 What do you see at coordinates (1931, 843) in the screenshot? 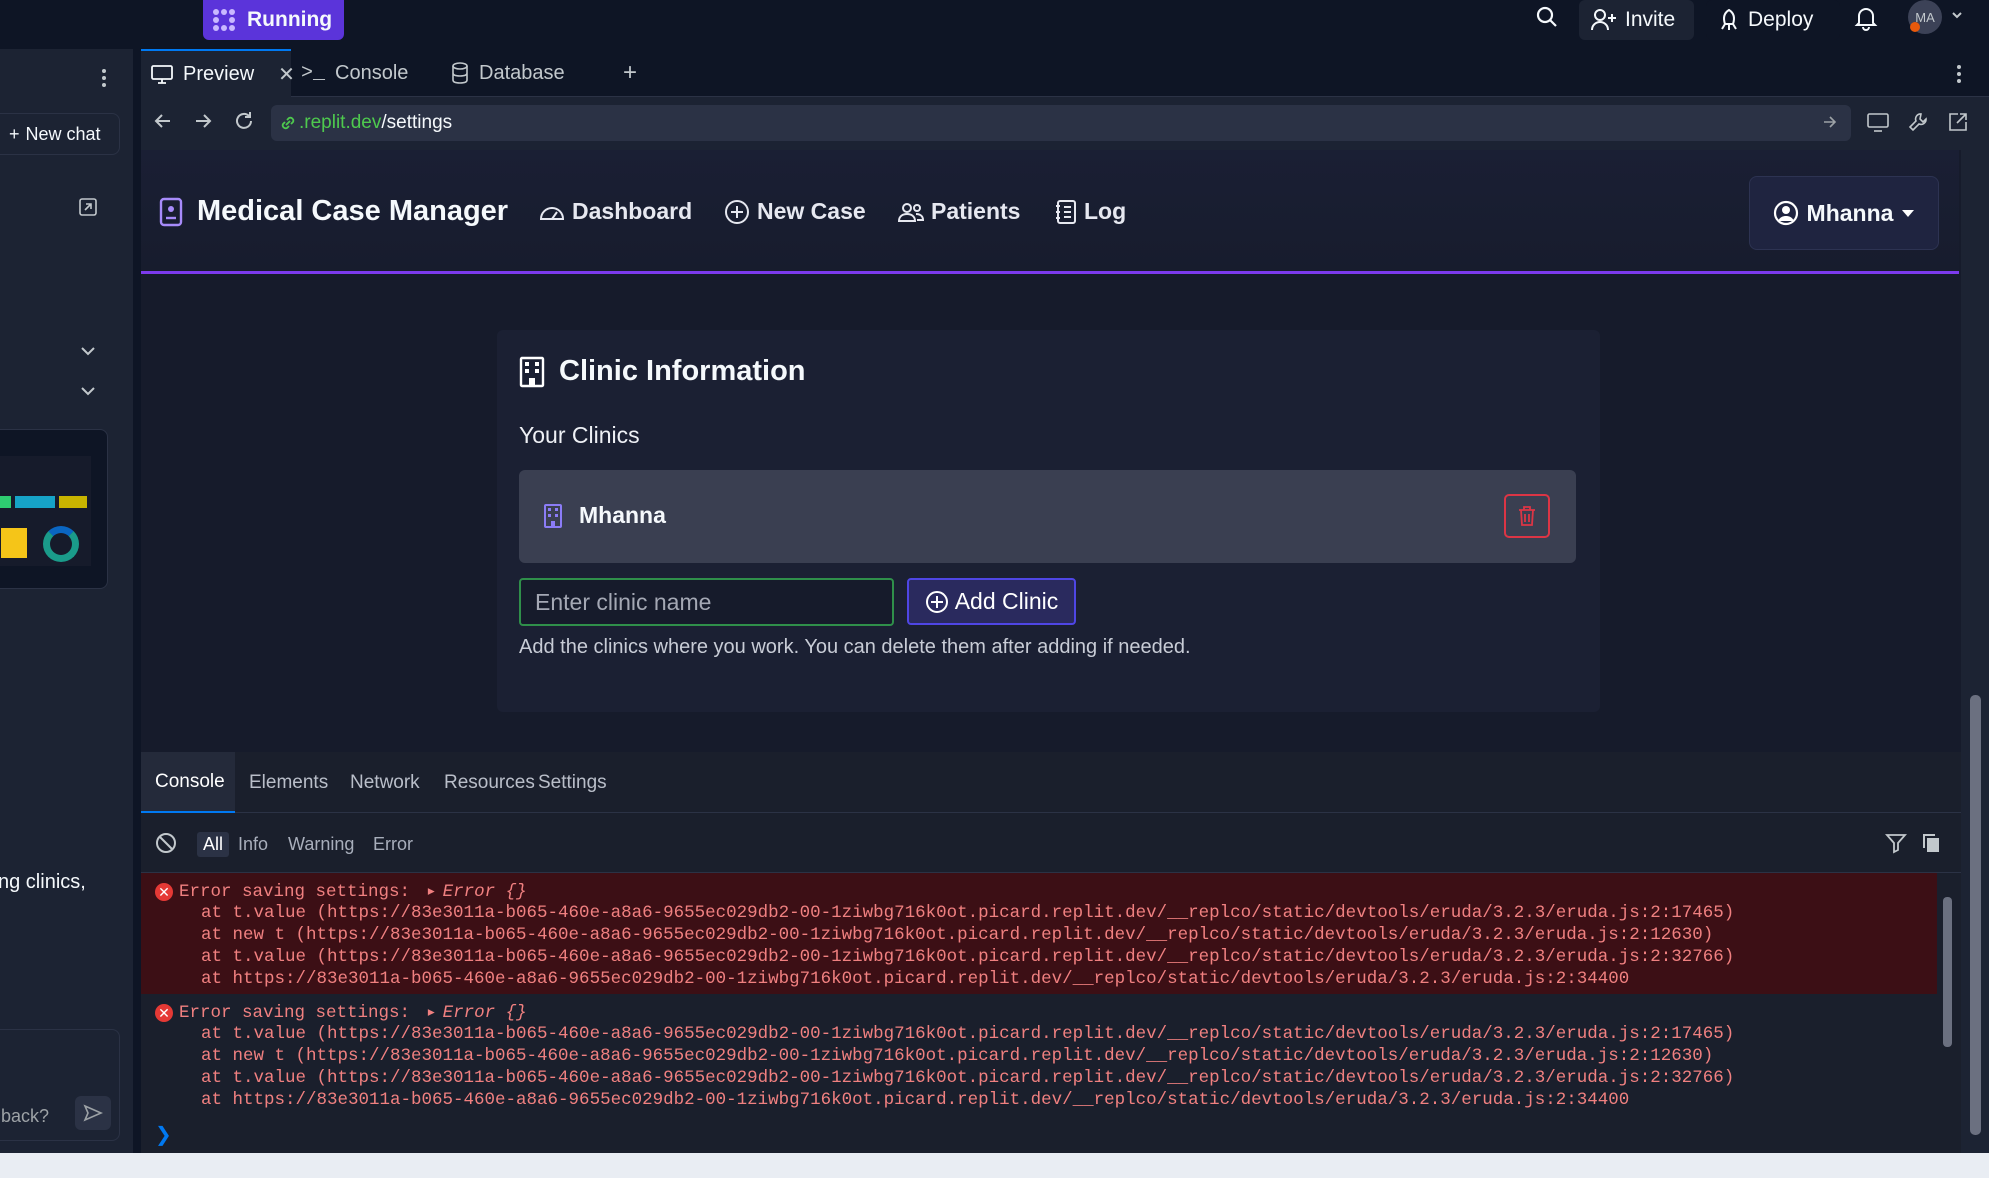
I see `copy-icon` at bounding box center [1931, 843].